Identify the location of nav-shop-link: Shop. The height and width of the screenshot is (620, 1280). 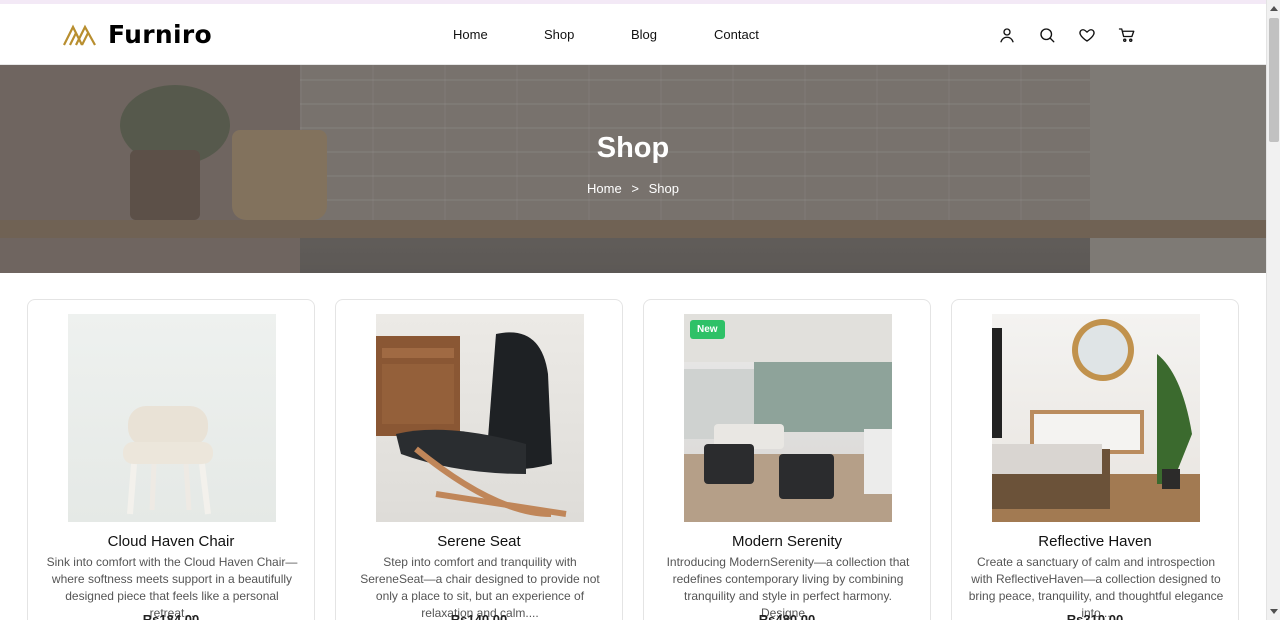
(559, 34).